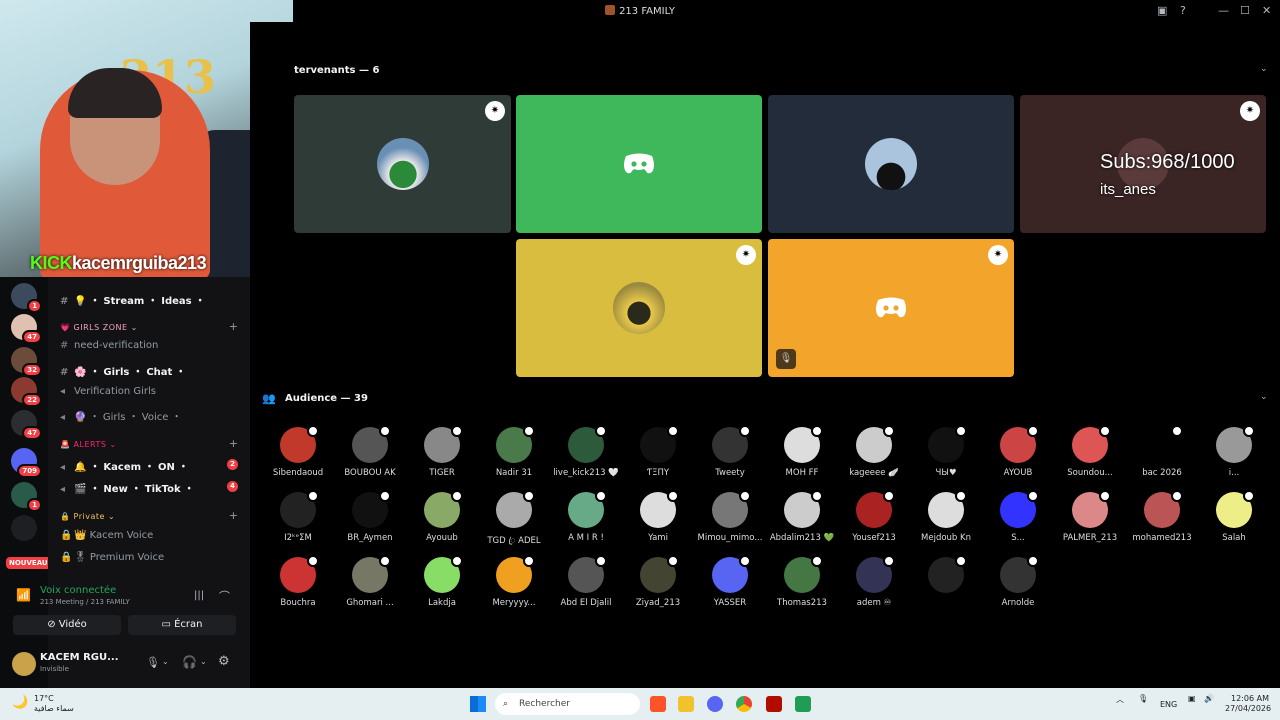 The width and height of the screenshot is (1280, 720). I want to click on server-icon: 22, so click(26, 392).